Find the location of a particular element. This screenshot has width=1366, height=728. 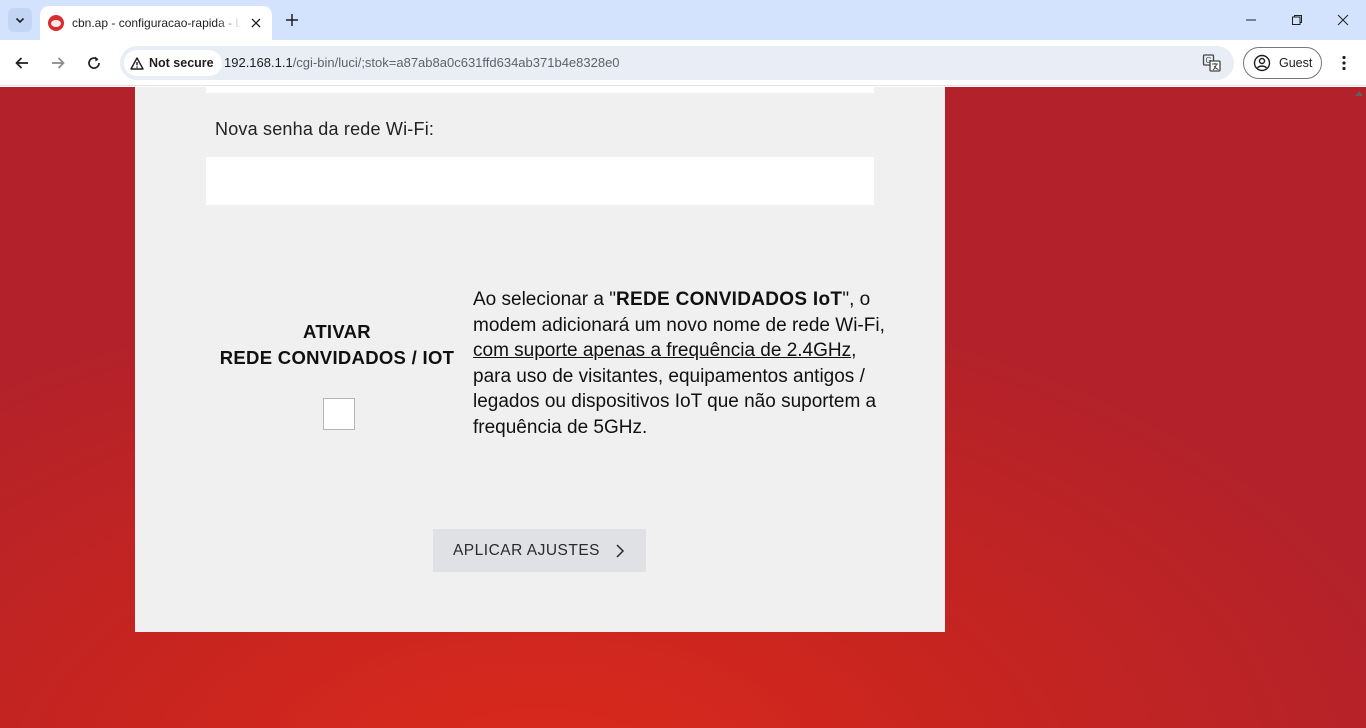

kebab-menu-icon is located at coordinates (1344, 63).